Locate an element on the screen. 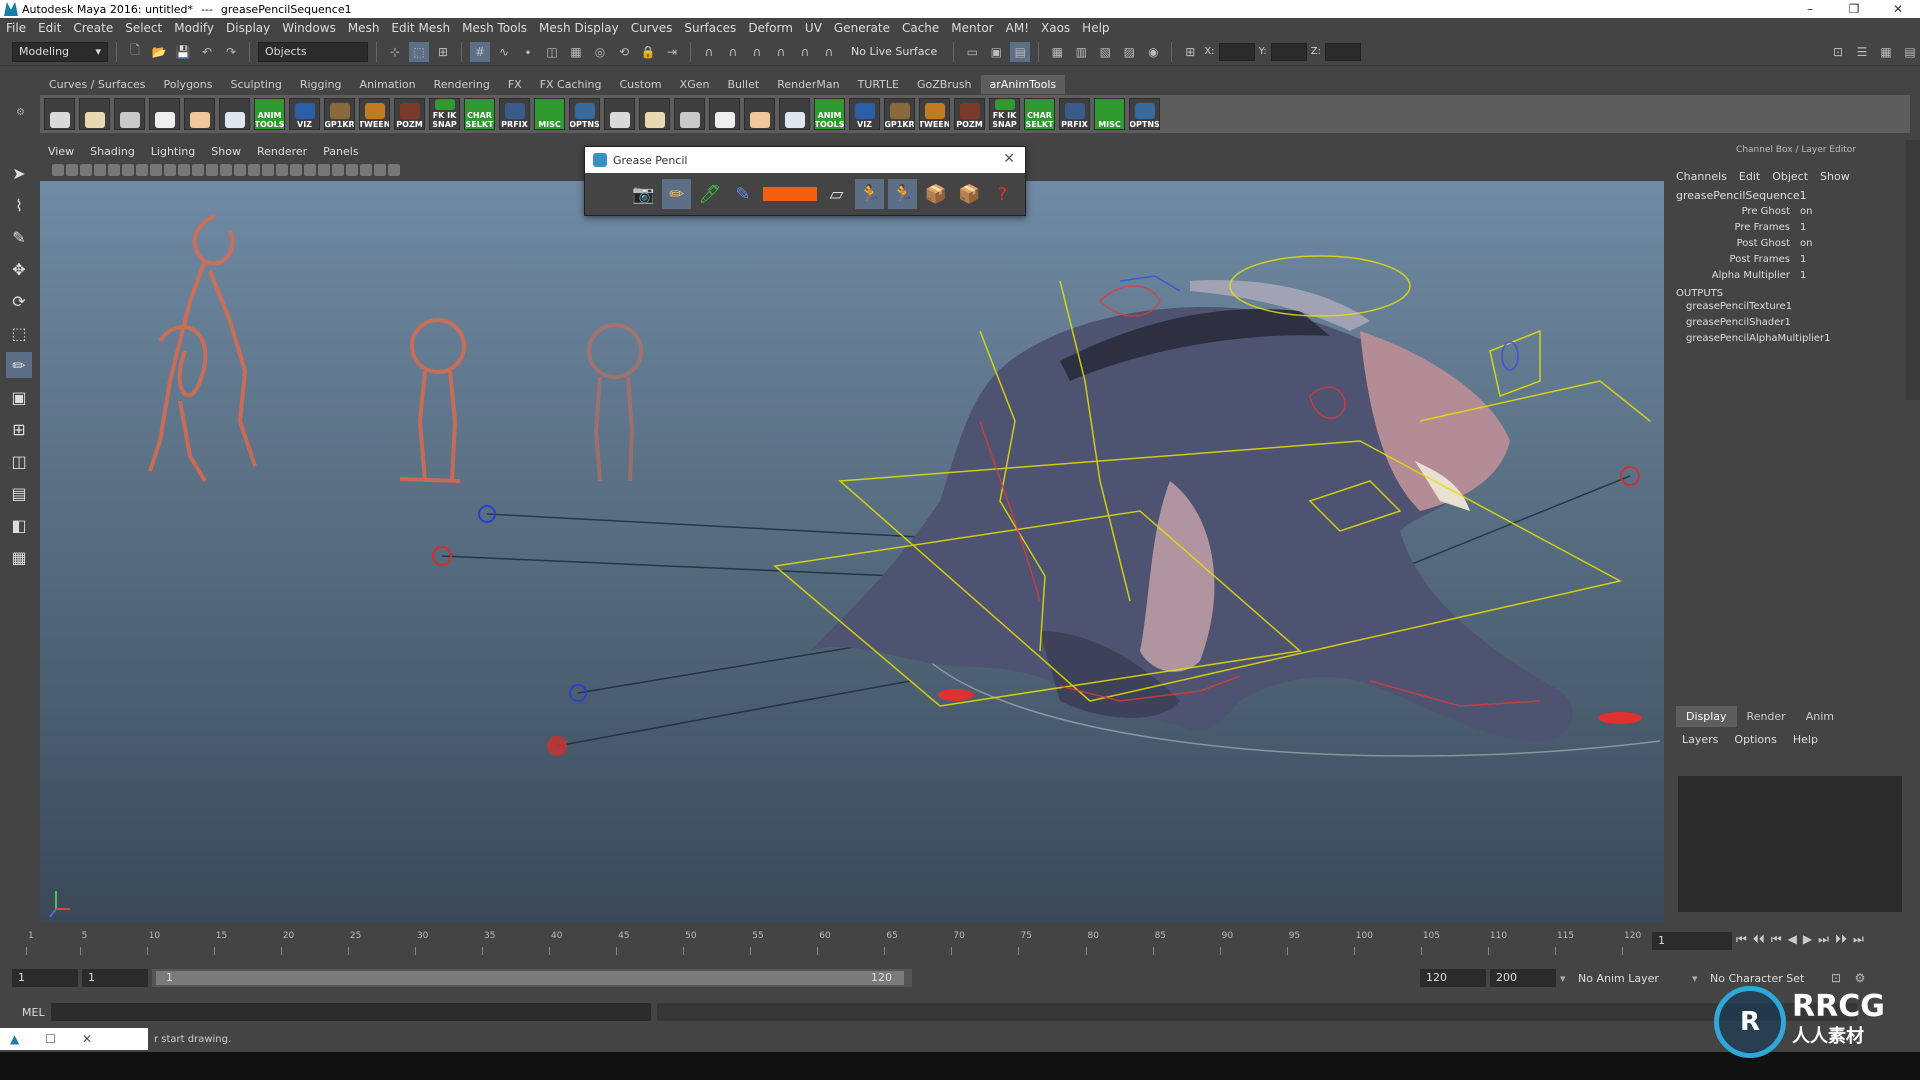 The height and width of the screenshot is (1080, 1920). range-slider: 1 120 is located at coordinates (532, 978).